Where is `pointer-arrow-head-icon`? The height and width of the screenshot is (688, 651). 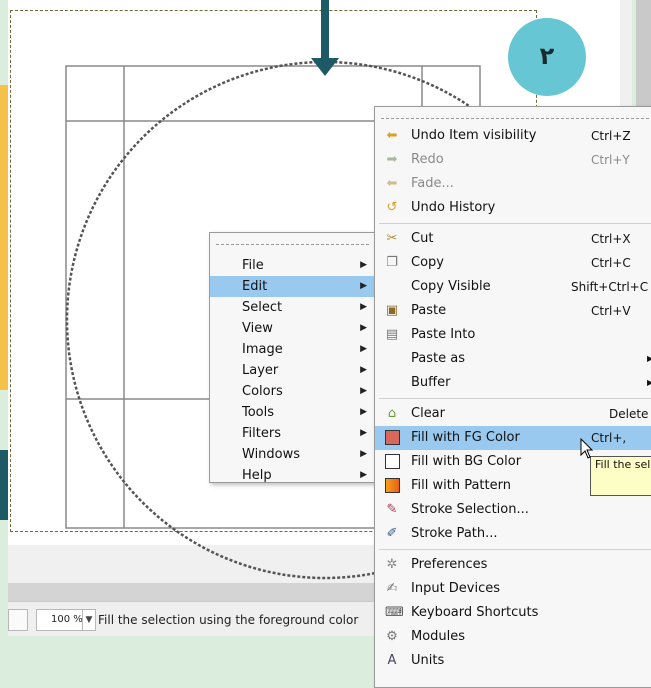 pointer-arrow-head-icon is located at coordinates (325, 67).